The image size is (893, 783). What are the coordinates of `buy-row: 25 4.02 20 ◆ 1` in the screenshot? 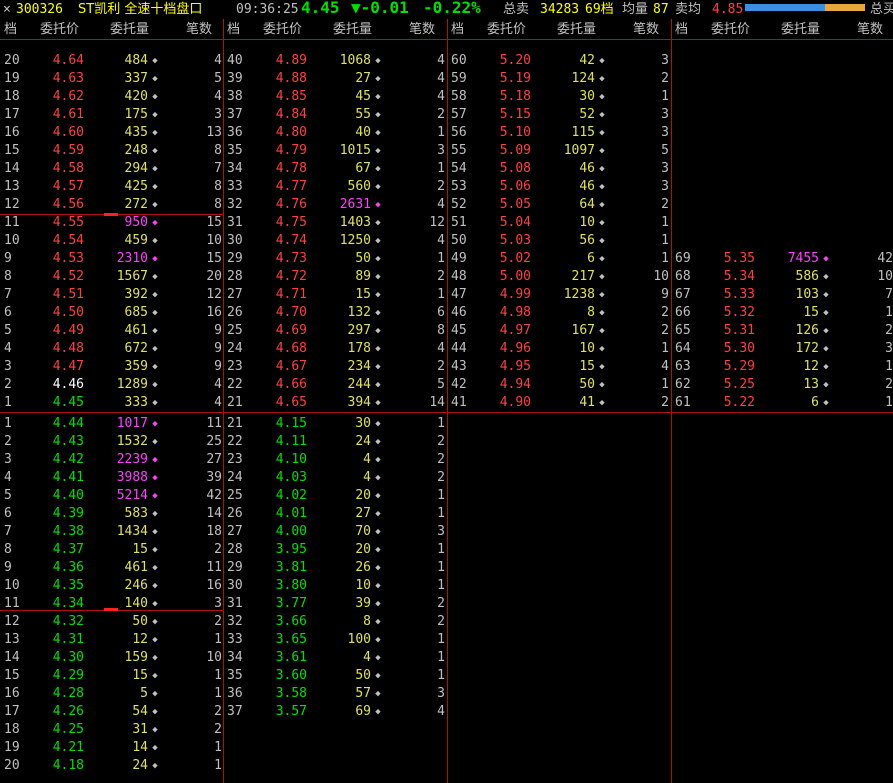 It's located at (335, 496).